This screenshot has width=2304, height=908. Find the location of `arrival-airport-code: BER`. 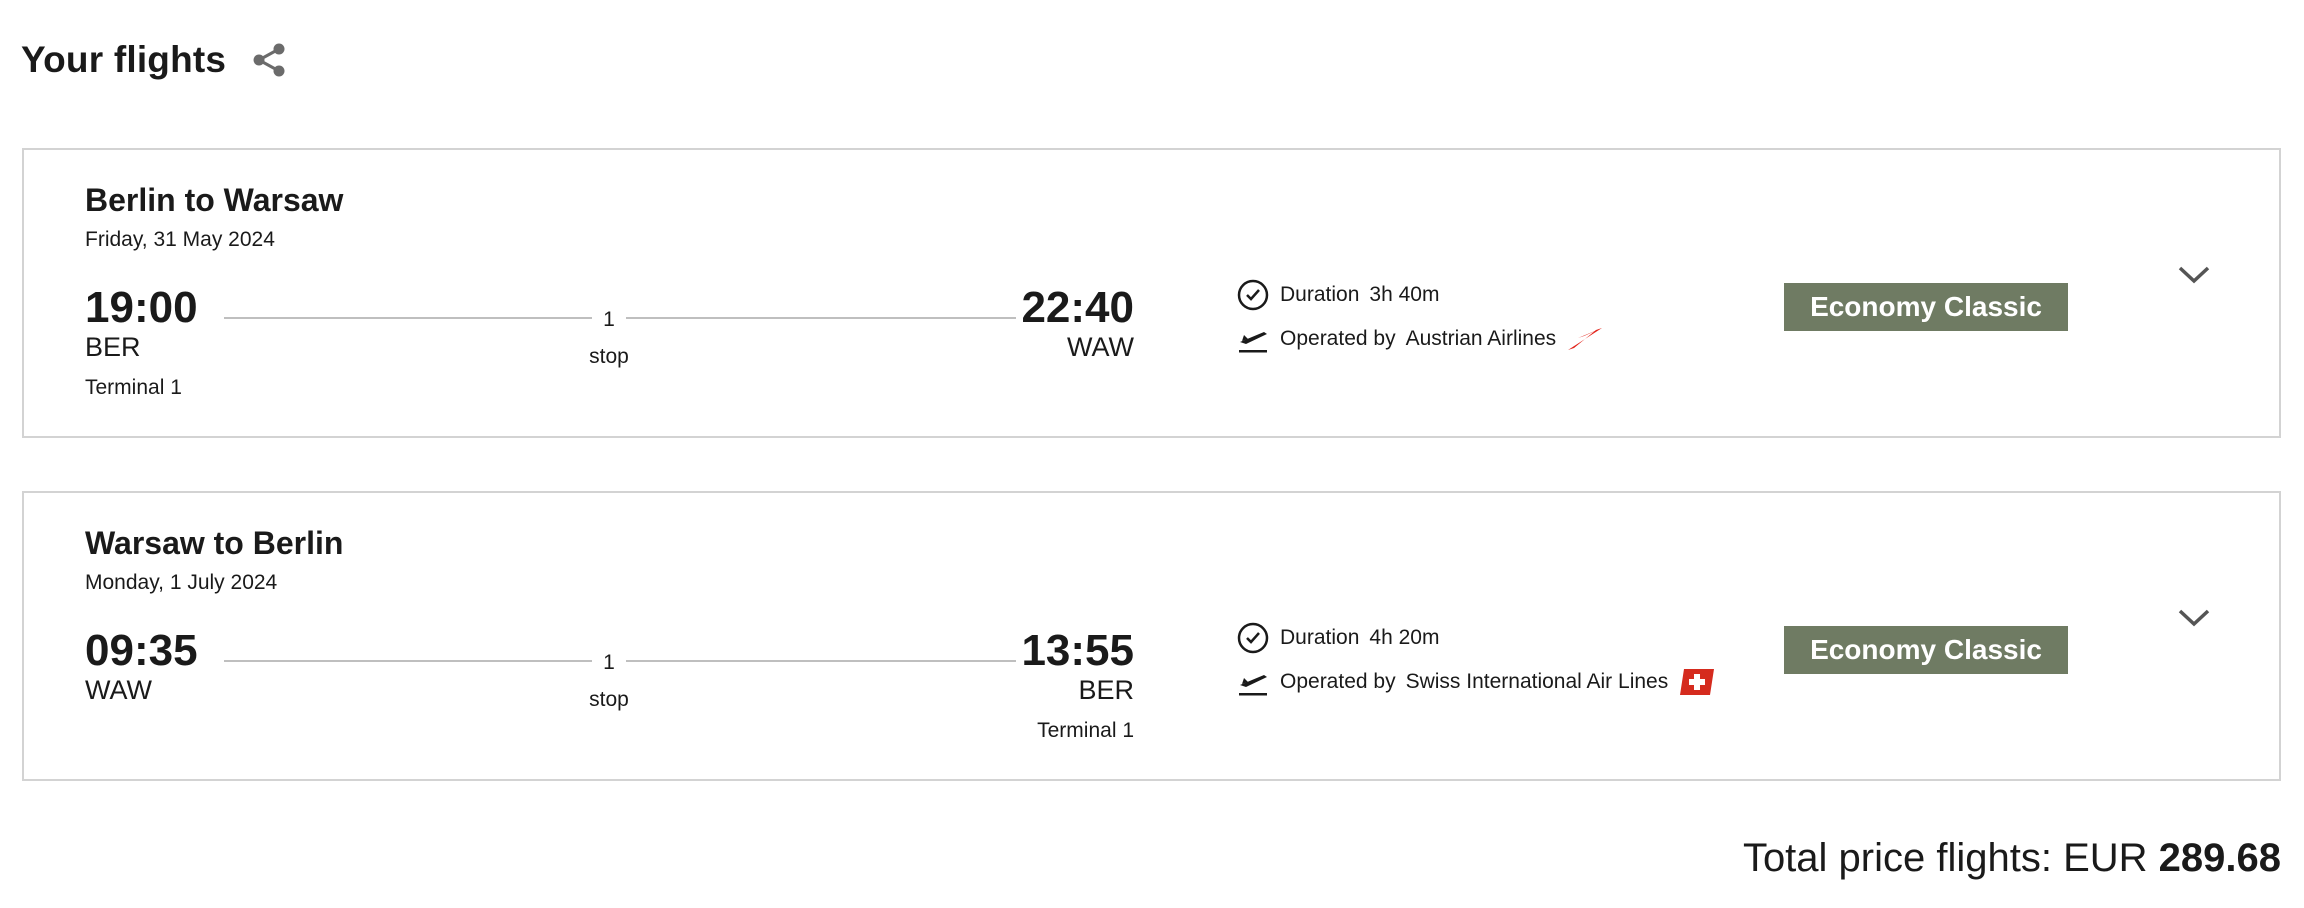

arrival-airport-code: BER is located at coordinates (1106, 690).